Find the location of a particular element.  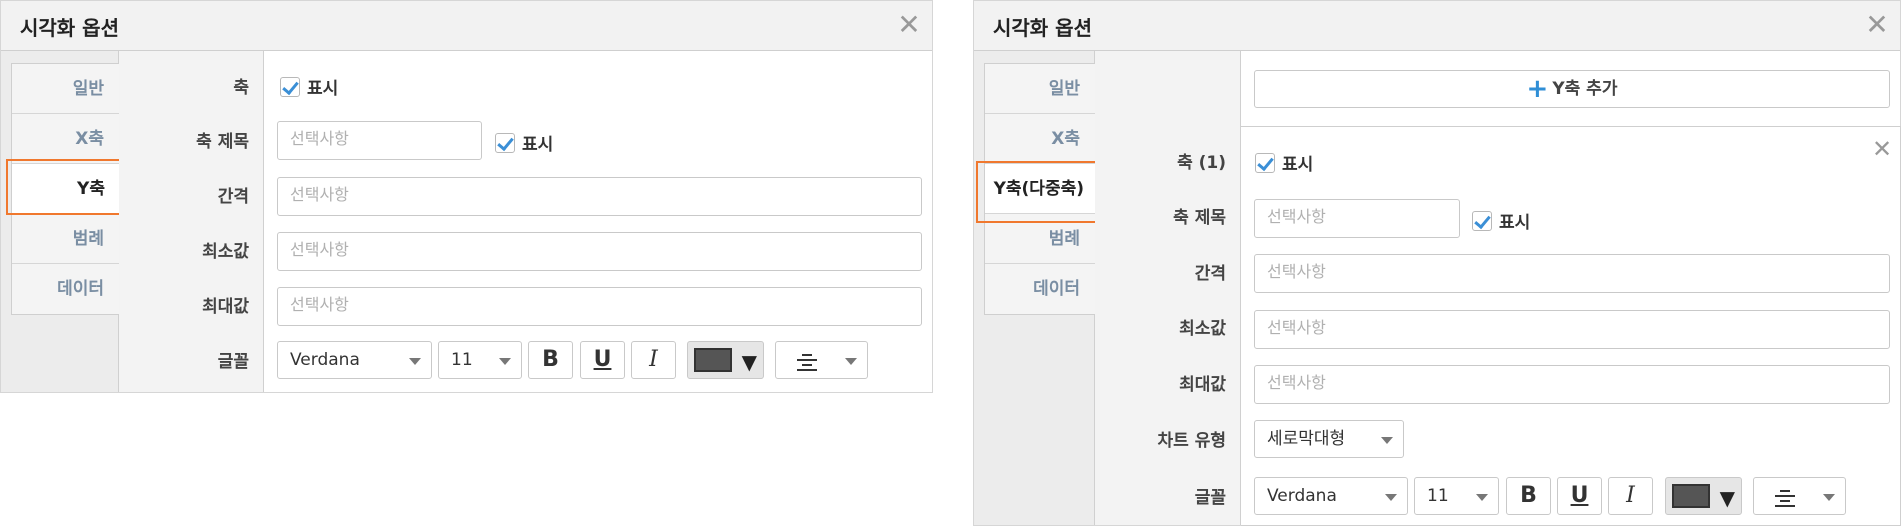

add-axis-label: Y축 추가 is located at coordinates (1585, 89).